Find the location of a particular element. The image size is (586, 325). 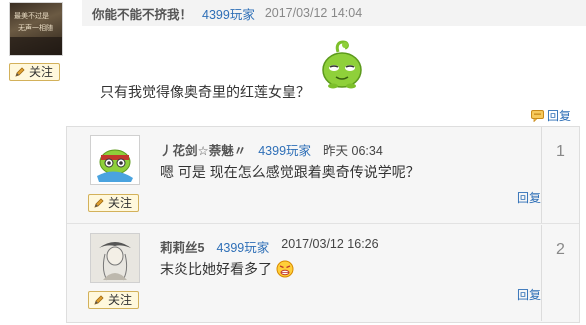

author-avatar: 最美不过是 无声一相随 is located at coordinates (36, 29).